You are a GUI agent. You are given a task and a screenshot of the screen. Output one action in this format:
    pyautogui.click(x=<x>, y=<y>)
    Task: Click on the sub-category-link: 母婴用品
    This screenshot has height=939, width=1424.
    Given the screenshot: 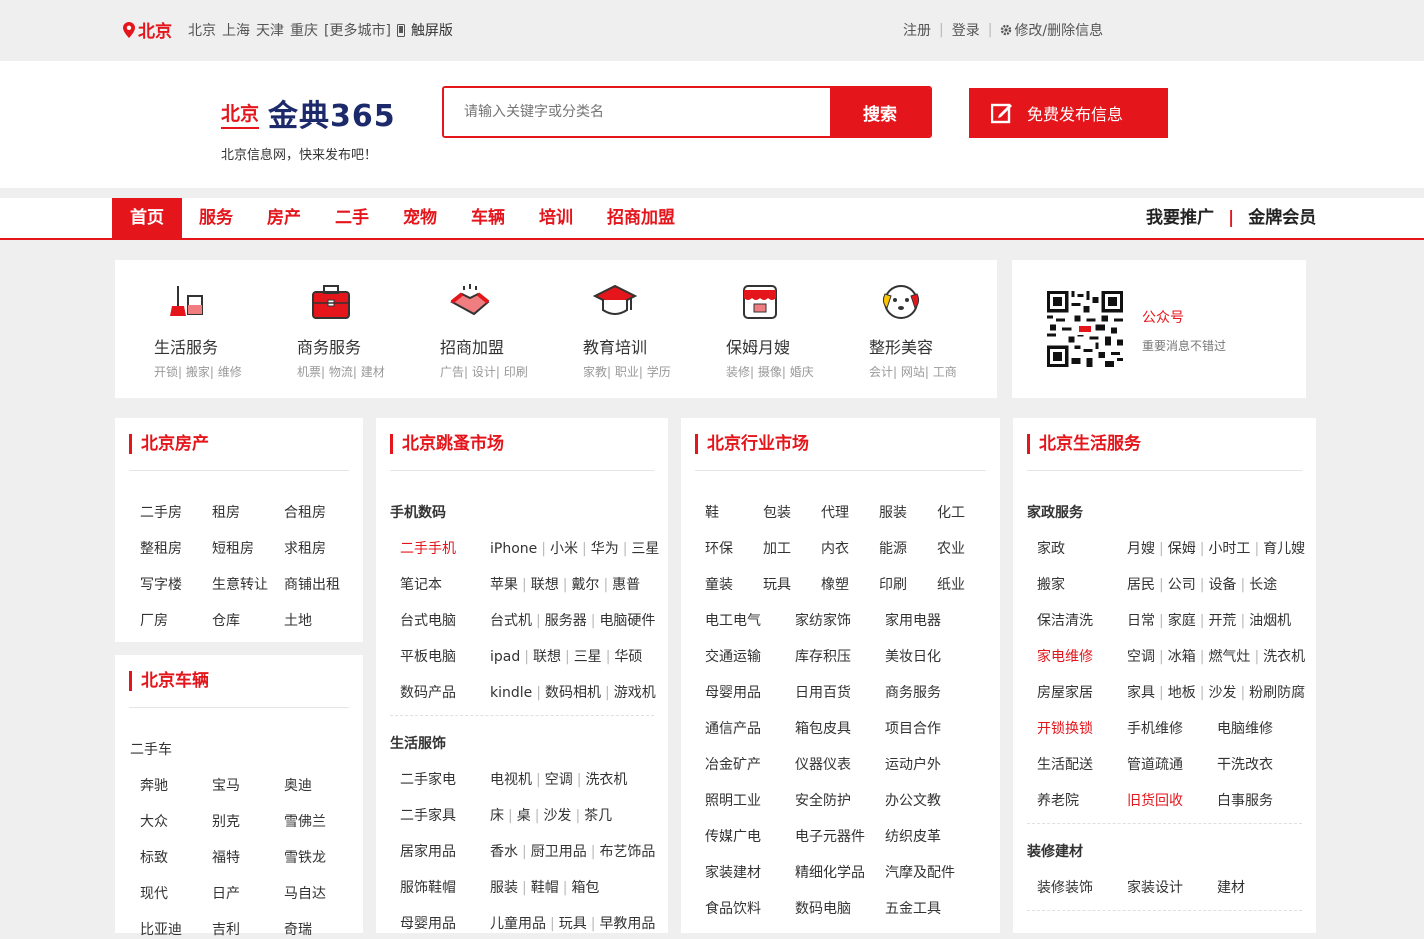 What is the action you would take?
    pyautogui.click(x=428, y=923)
    